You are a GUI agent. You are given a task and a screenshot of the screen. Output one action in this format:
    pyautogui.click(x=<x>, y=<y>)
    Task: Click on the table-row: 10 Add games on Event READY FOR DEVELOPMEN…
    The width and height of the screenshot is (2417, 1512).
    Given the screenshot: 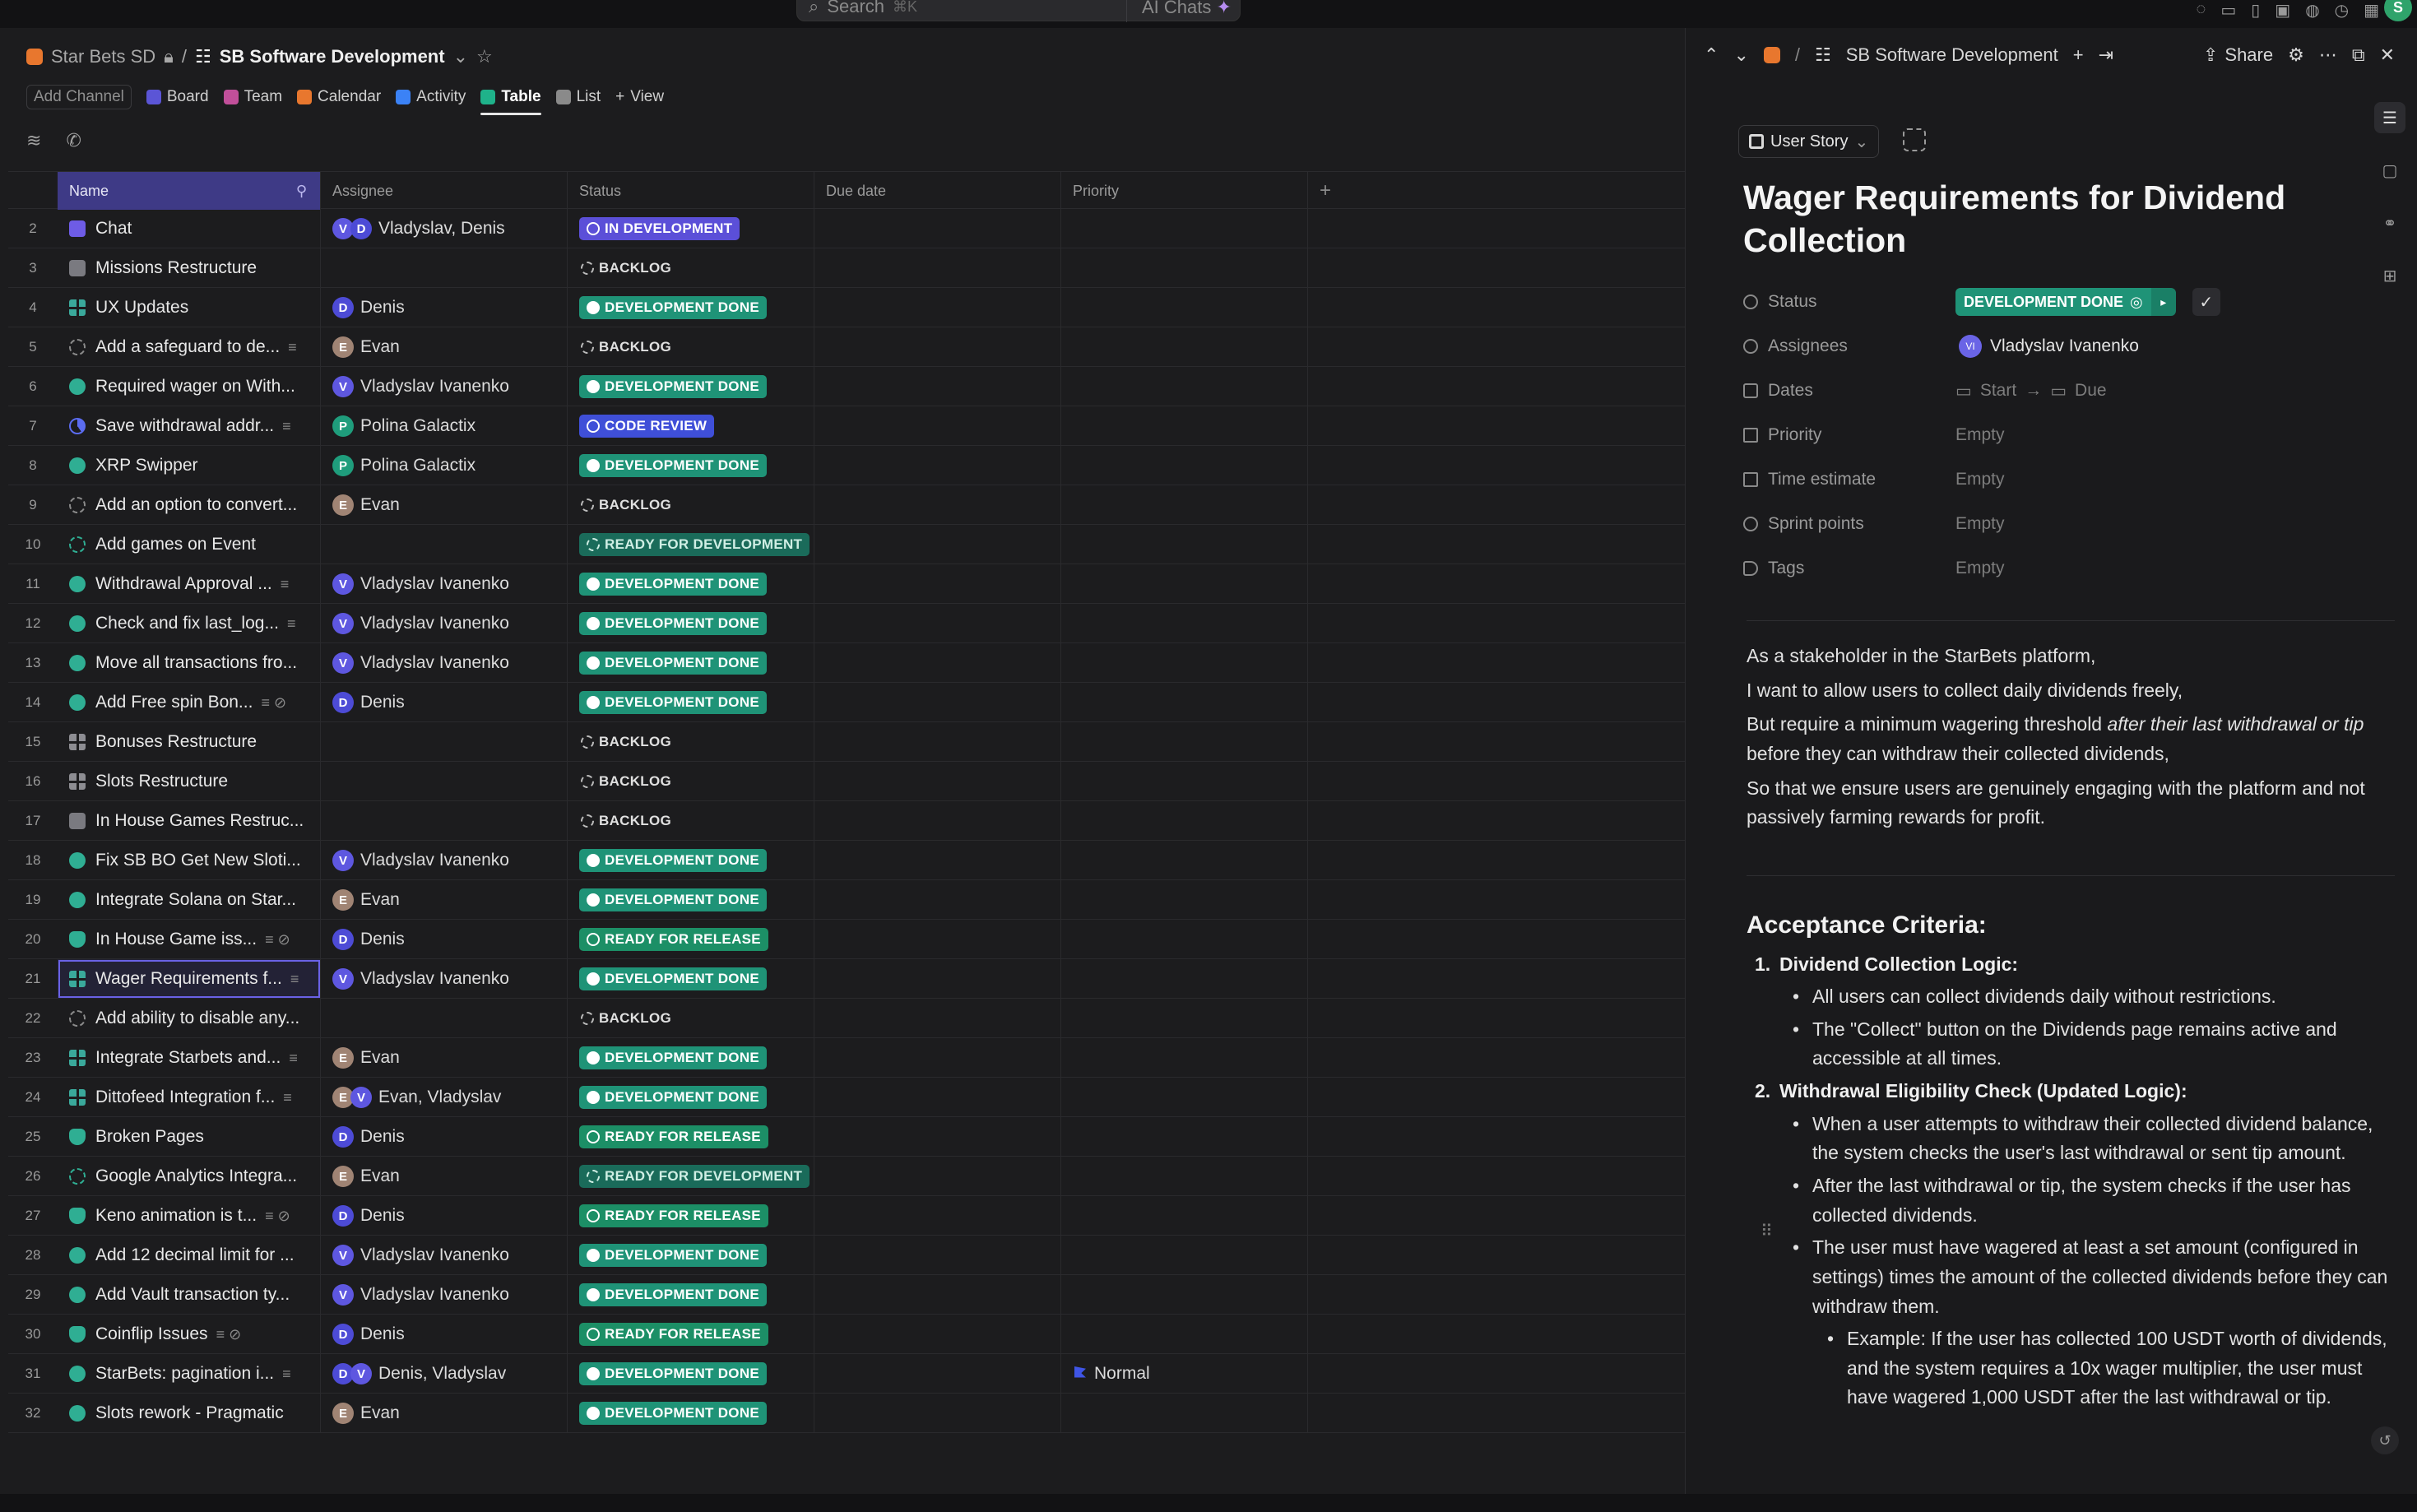 What is the action you would take?
    pyautogui.click(x=846, y=544)
    